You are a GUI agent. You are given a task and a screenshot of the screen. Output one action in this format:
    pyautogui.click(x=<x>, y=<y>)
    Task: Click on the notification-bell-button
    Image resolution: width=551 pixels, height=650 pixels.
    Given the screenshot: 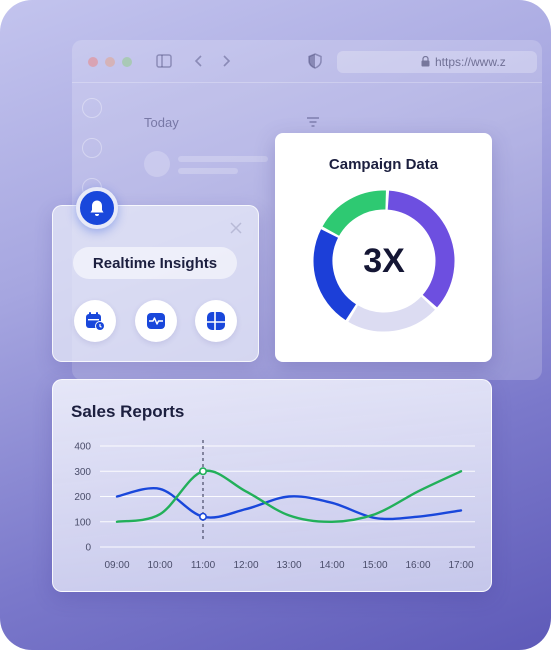 What is the action you would take?
    pyautogui.click(x=97, y=208)
    